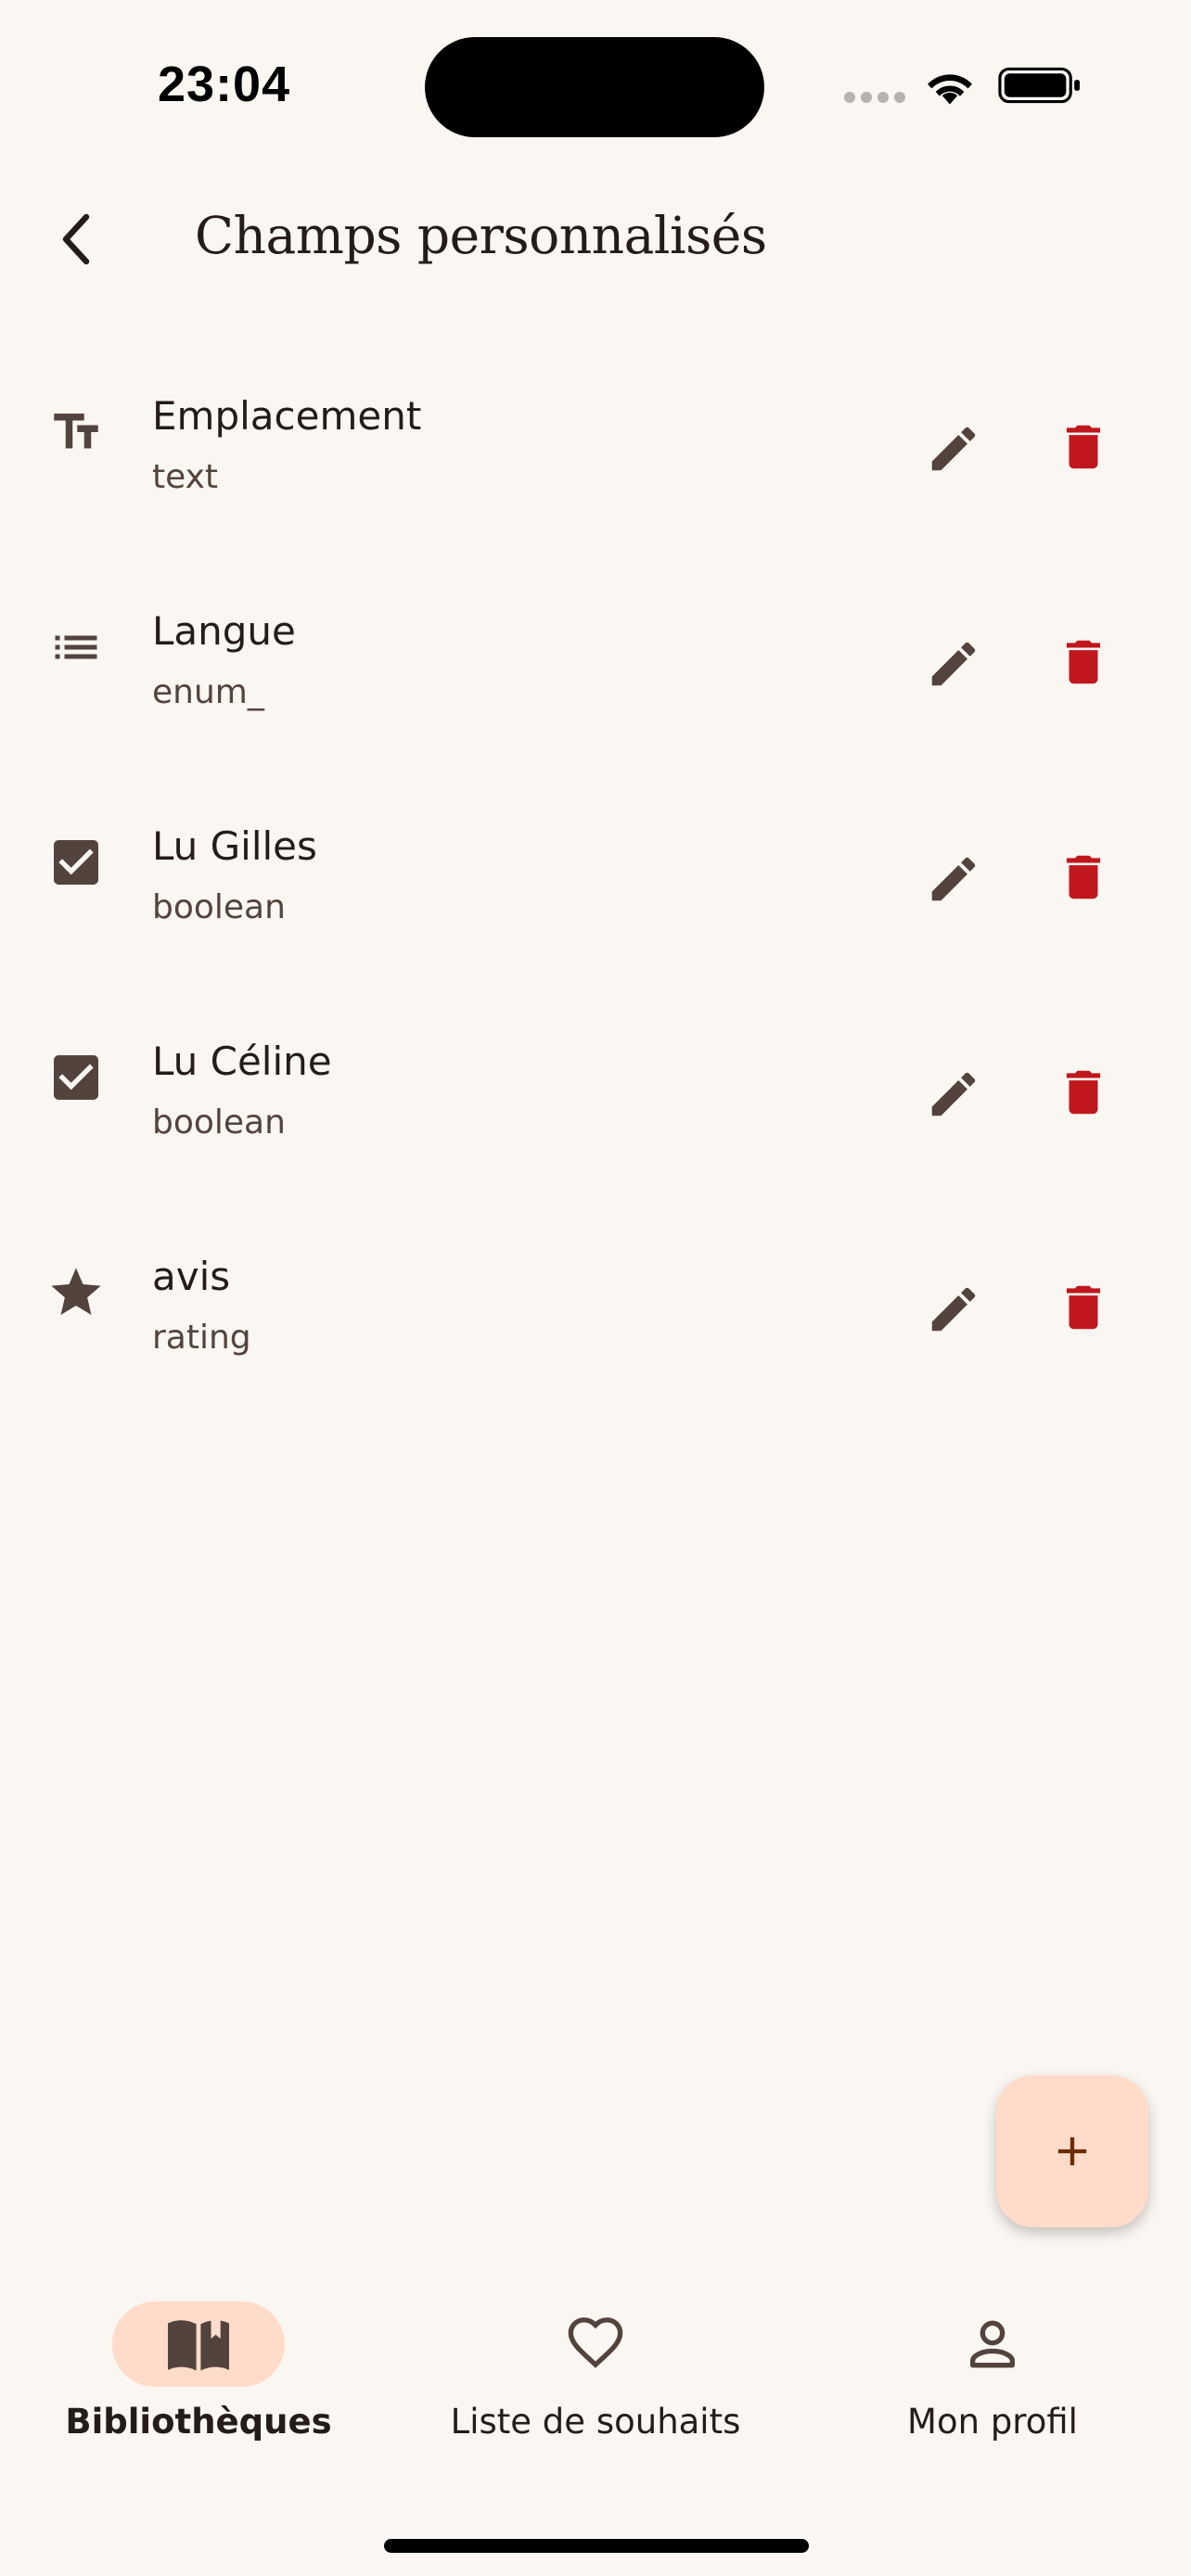 Image resolution: width=1191 pixels, height=2576 pixels. What do you see at coordinates (76, 1292) in the screenshot?
I see `star-icon` at bounding box center [76, 1292].